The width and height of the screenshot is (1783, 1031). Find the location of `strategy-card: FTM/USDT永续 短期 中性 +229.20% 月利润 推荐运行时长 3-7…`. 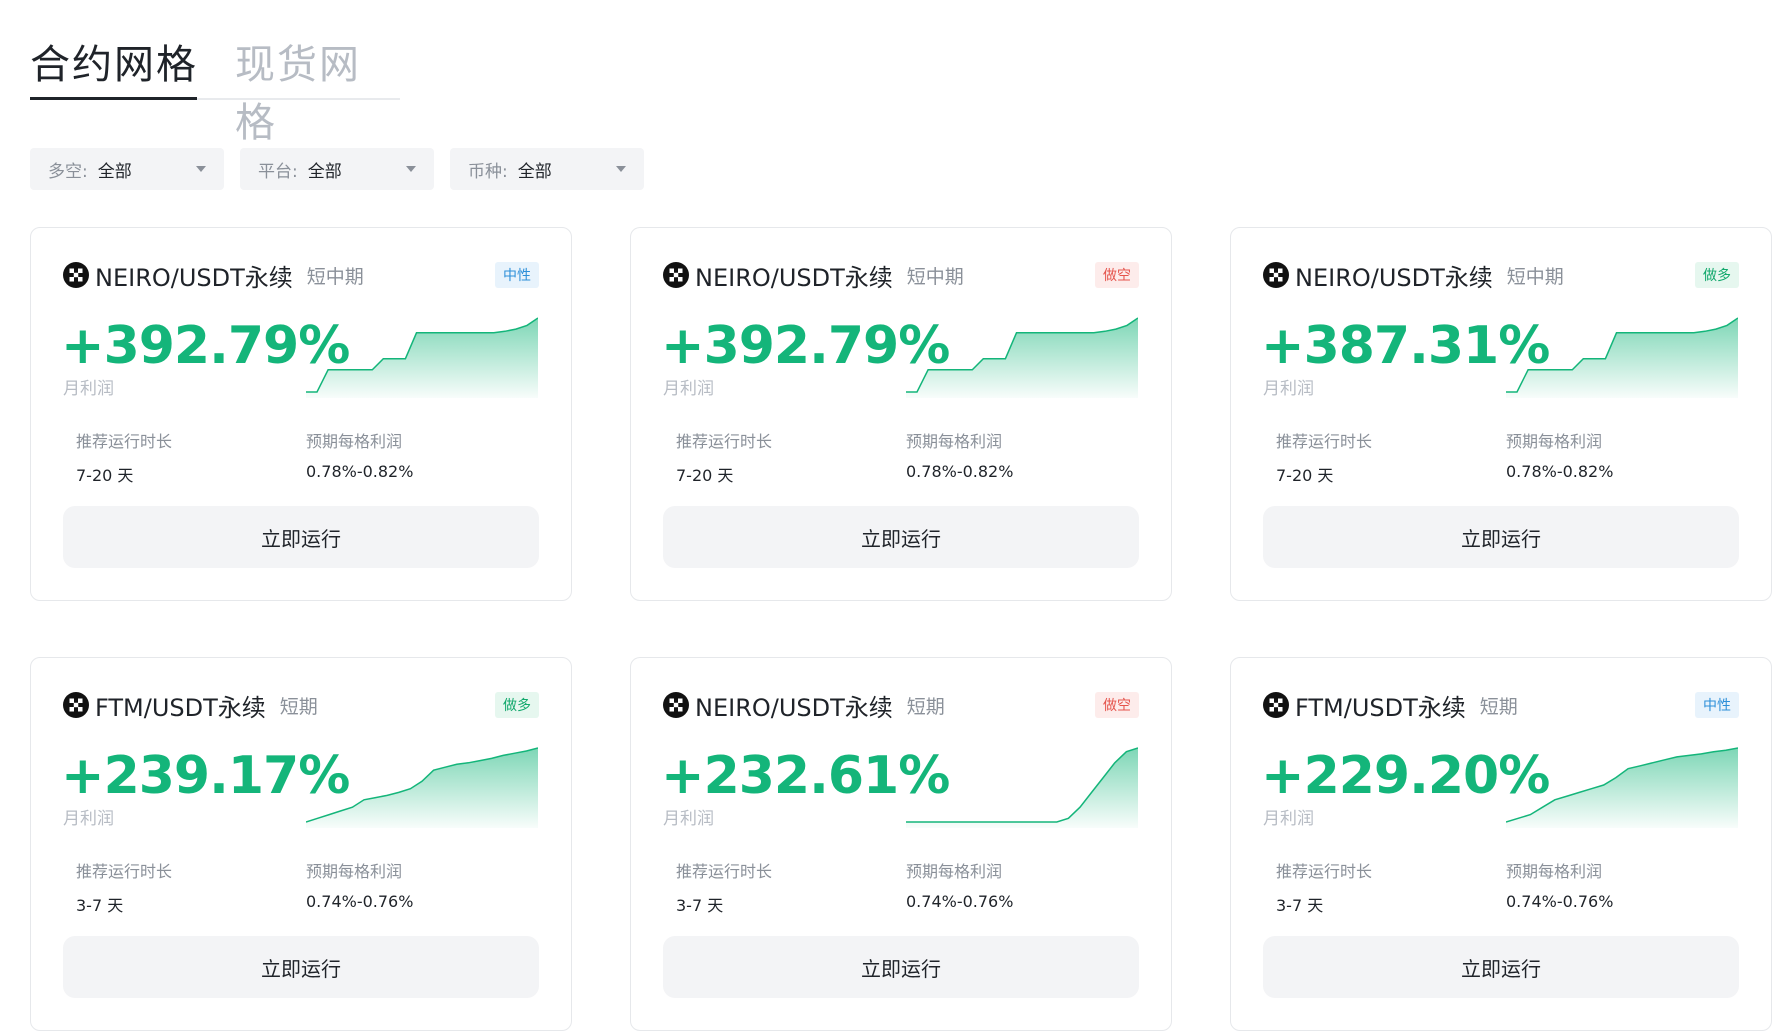

strategy-card: FTM/USDT永续 短期 中性 +229.20% 月利润 推荐运行时长 3-7… is located at coordinates (1501, 844).